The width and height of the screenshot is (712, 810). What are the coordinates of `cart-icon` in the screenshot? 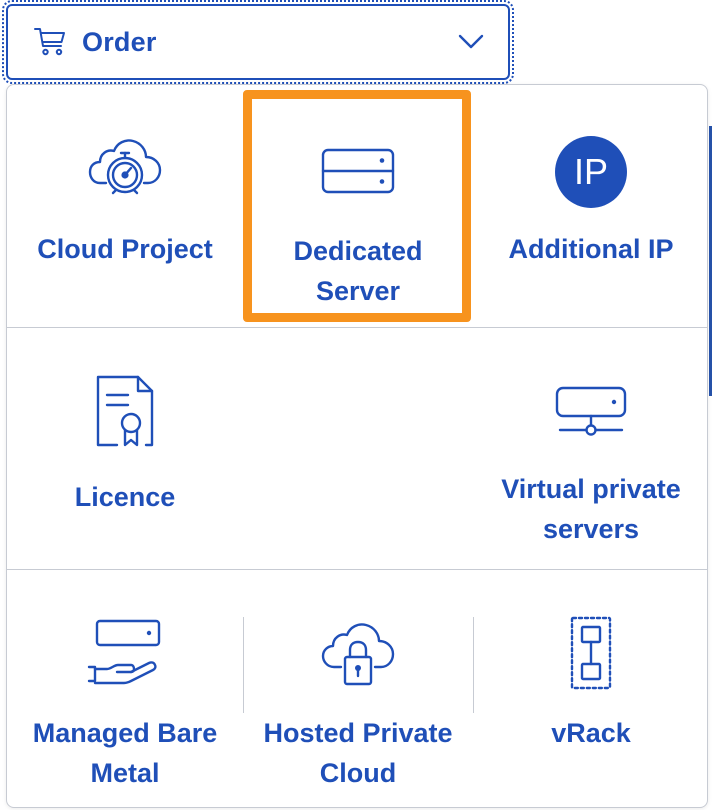 It's located at (49, 42).